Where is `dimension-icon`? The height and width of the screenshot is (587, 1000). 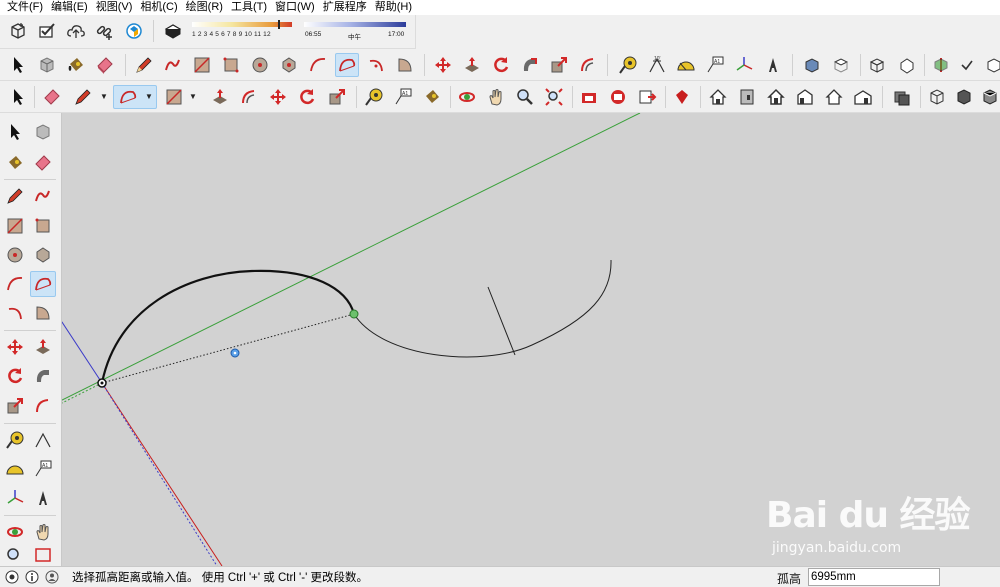
dimension-icon is located at coordinates (43, 440).